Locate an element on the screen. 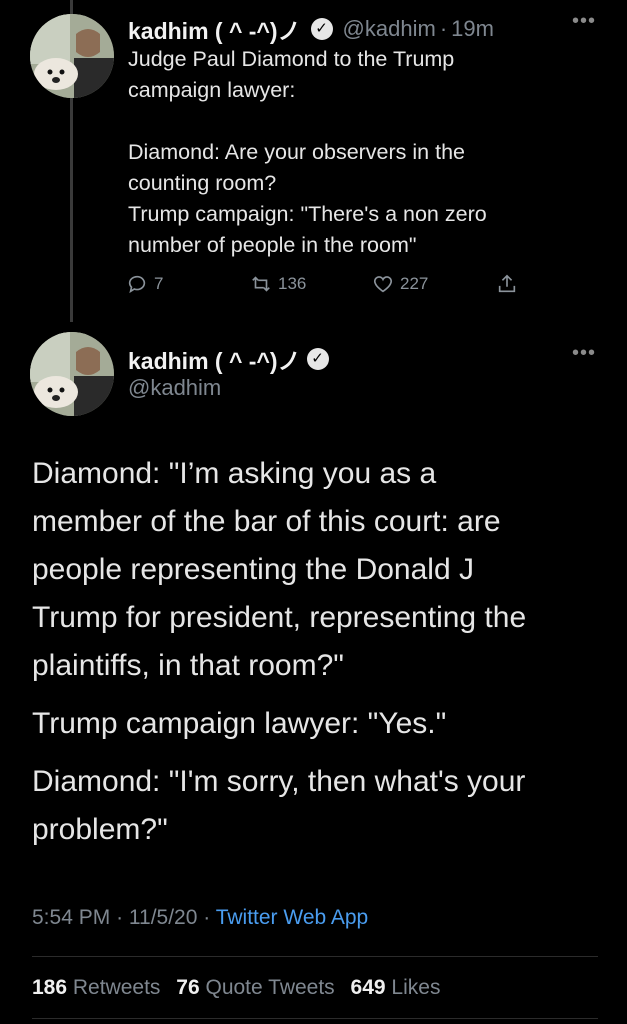 The image size is (627, 1024). text-line: Trump campaign: "There's a non zero is located at coordinates (307, 214).